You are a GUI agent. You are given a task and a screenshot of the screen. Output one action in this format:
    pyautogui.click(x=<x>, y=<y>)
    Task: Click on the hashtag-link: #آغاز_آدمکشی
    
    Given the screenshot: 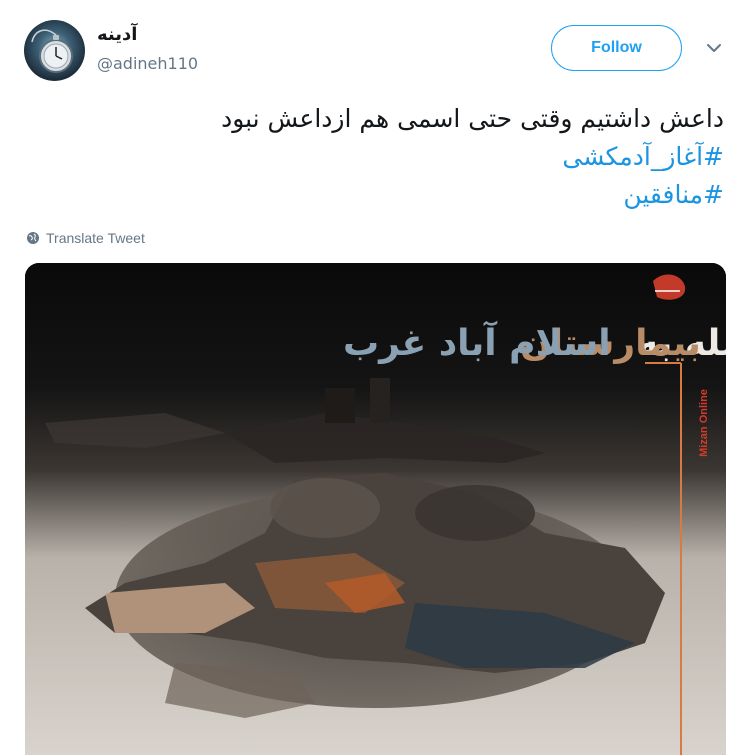 What is the action you would take?
    pyautogui.click(x=399, y=157)
    